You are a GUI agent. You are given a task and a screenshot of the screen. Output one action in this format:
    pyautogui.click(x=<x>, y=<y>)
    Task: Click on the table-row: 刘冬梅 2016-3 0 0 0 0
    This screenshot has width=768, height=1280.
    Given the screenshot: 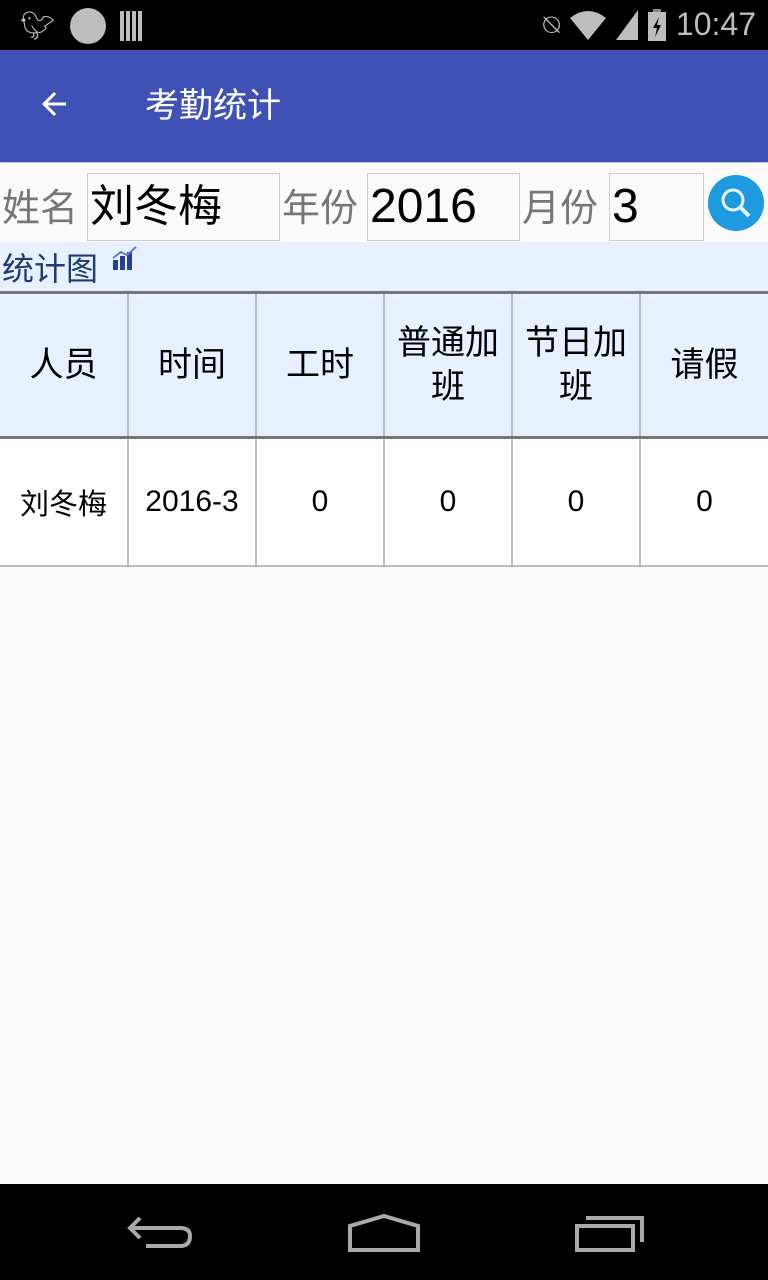 What is the action you would take?
    pyautogui.click(x=384, y=501)
    